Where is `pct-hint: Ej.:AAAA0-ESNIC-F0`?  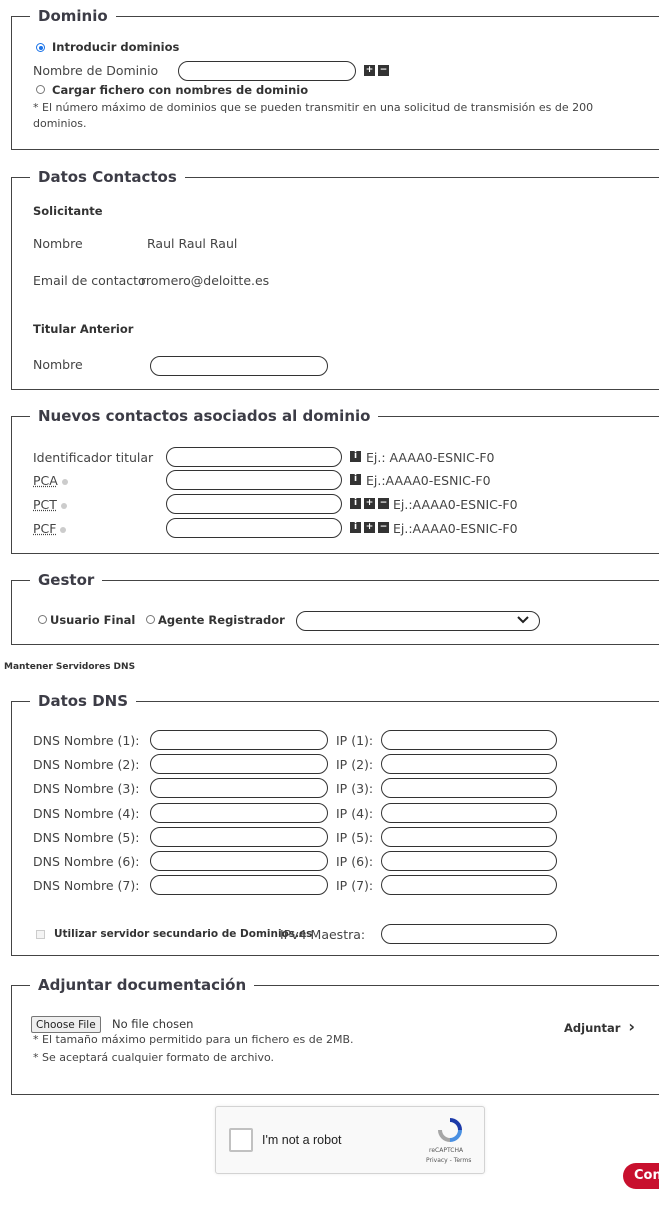
pct-hint: Ej.:AAAA0-ESNIC-F0 is located at coordinates (455, 504).